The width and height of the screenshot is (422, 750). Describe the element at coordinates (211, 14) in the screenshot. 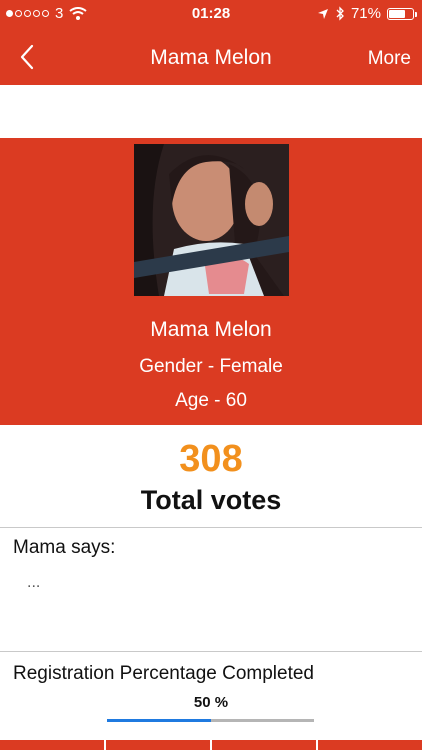

I see `status-bar: 3 01:28 71%` at that location.